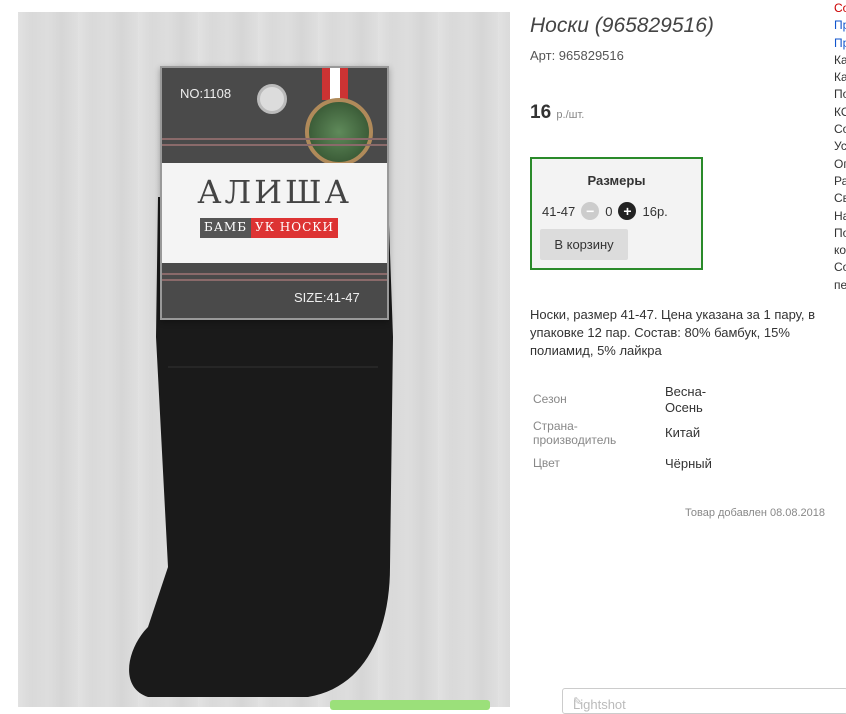 This screenshot has height=714, width=846. What do you see at coordinates (410, 705) in the screenshot?
I see `green-overlay-button` at bounding box center [410, 705].